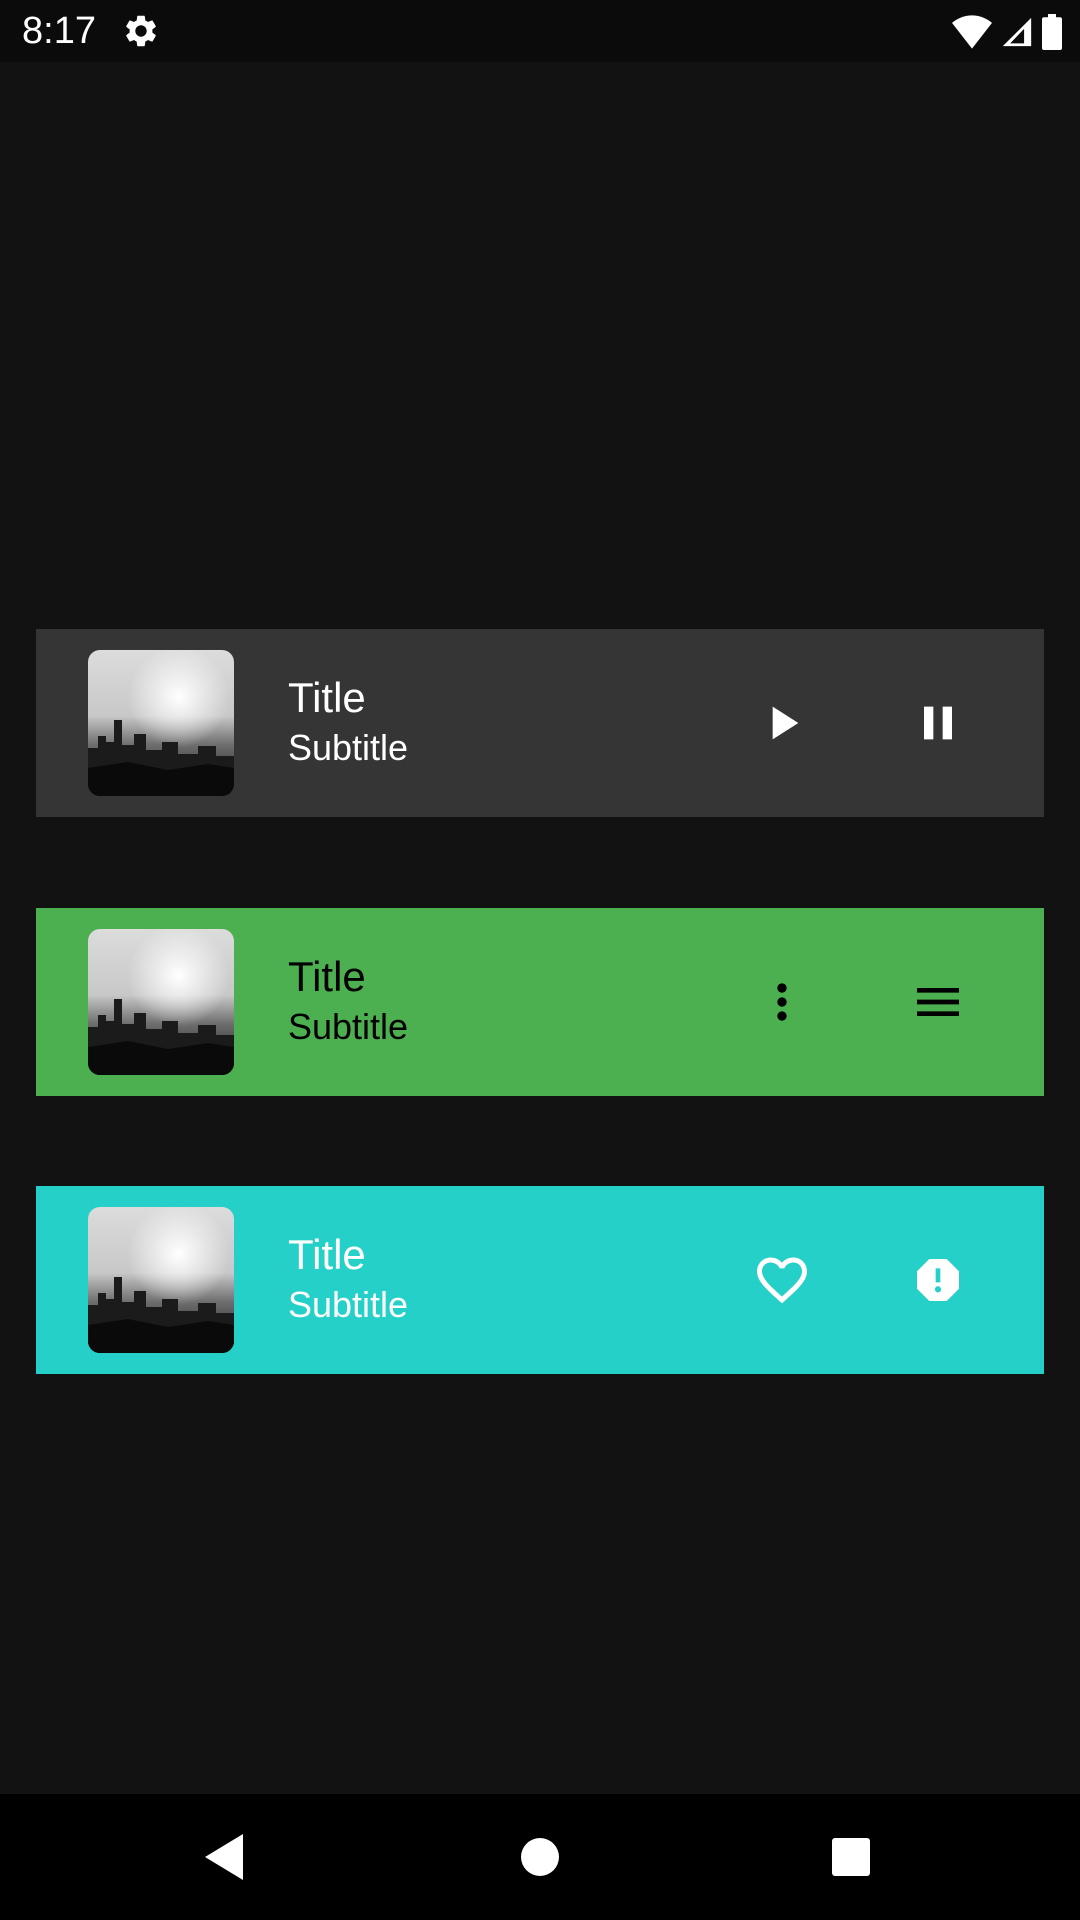  I want to click on status-icons, so click(1007, 32).